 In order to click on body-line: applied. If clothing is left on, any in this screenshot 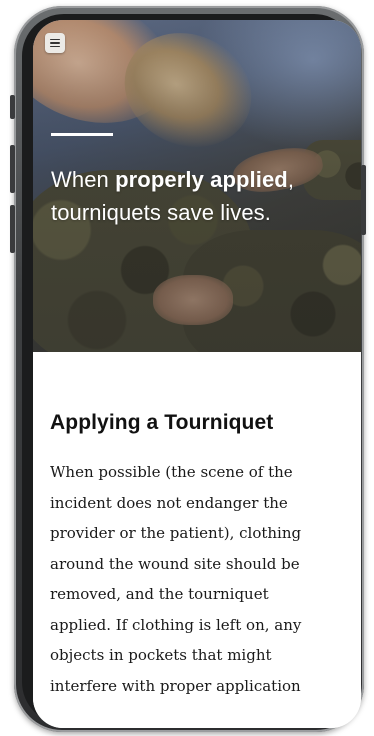, I will do `click(176, 624)`.